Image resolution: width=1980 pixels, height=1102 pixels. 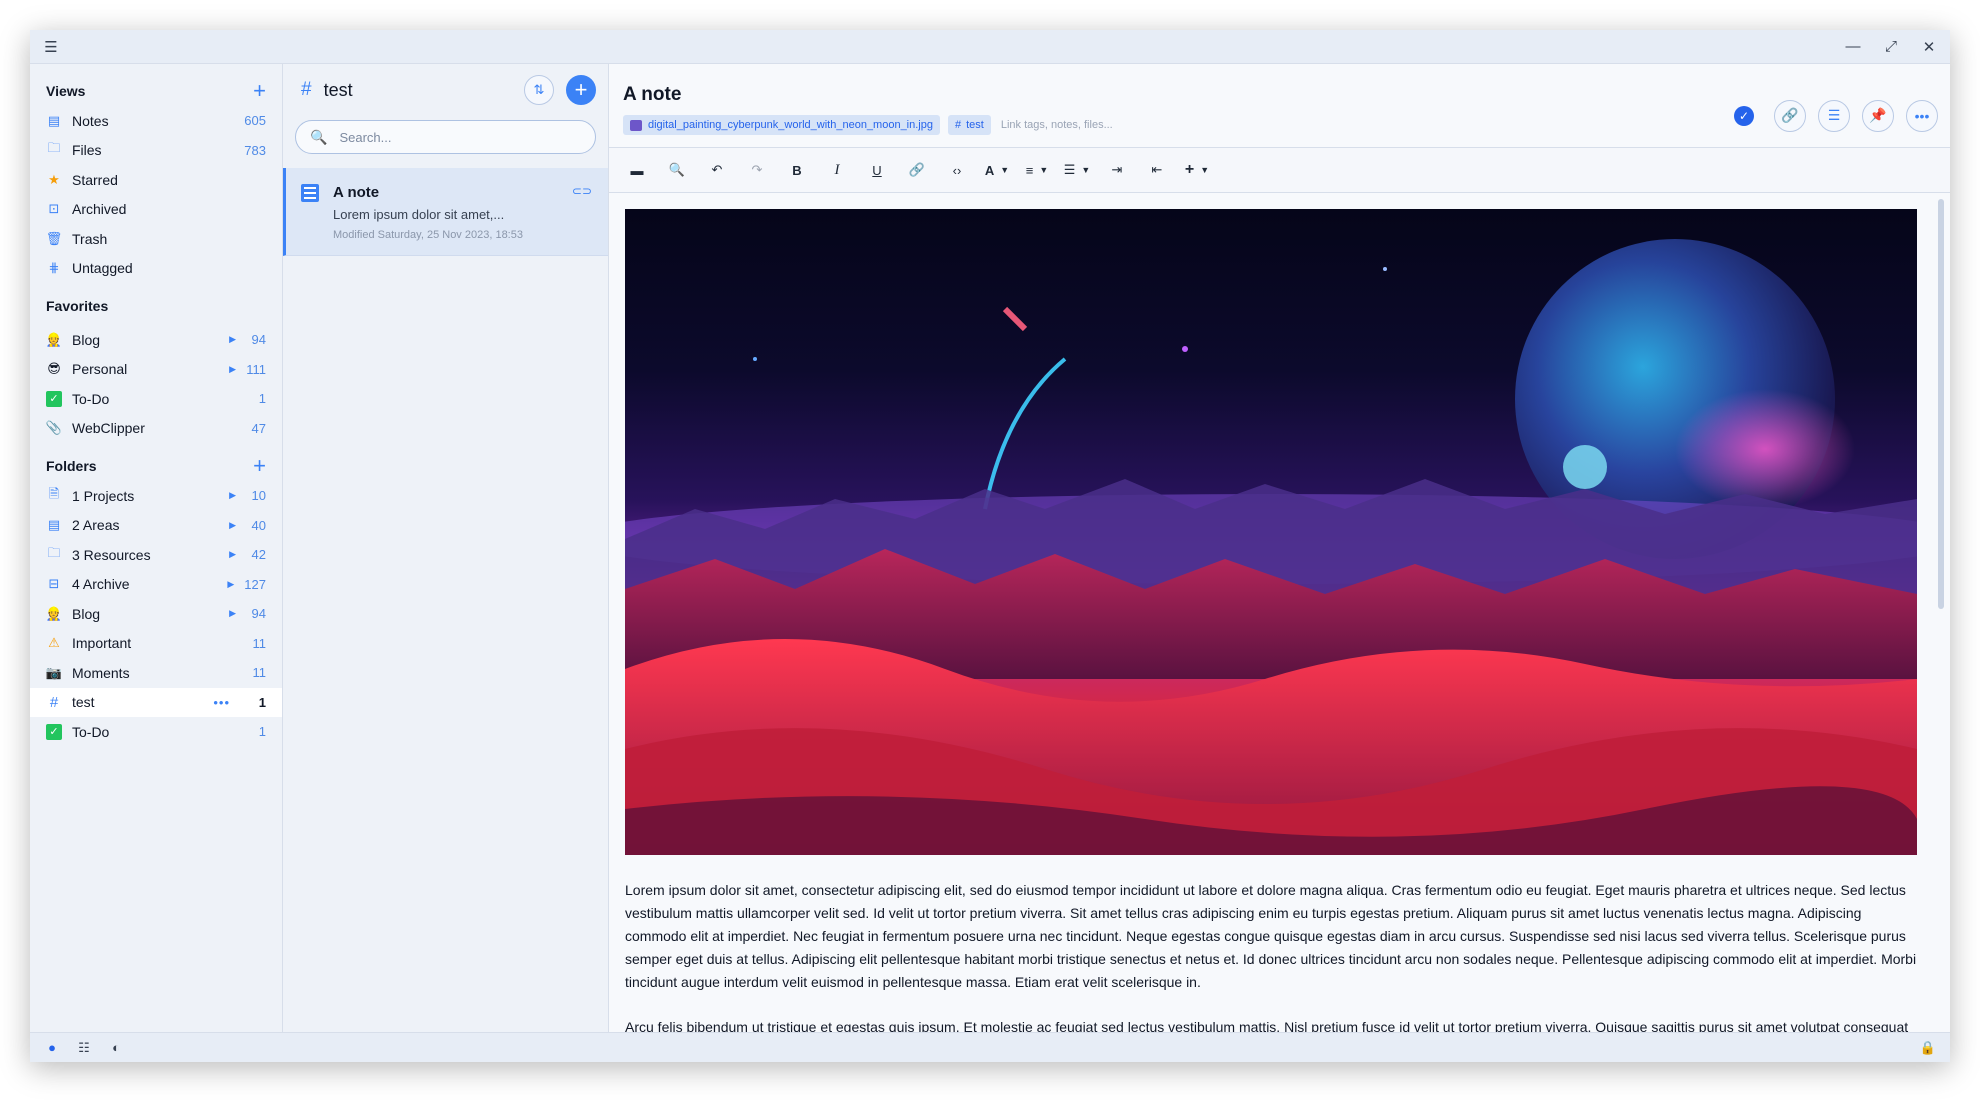 What do you see at coordinates (156, 269) in the screenshot?
I see `sidebar-item-untagged: ⋕ Untagged` at bounding box center [156, 269].